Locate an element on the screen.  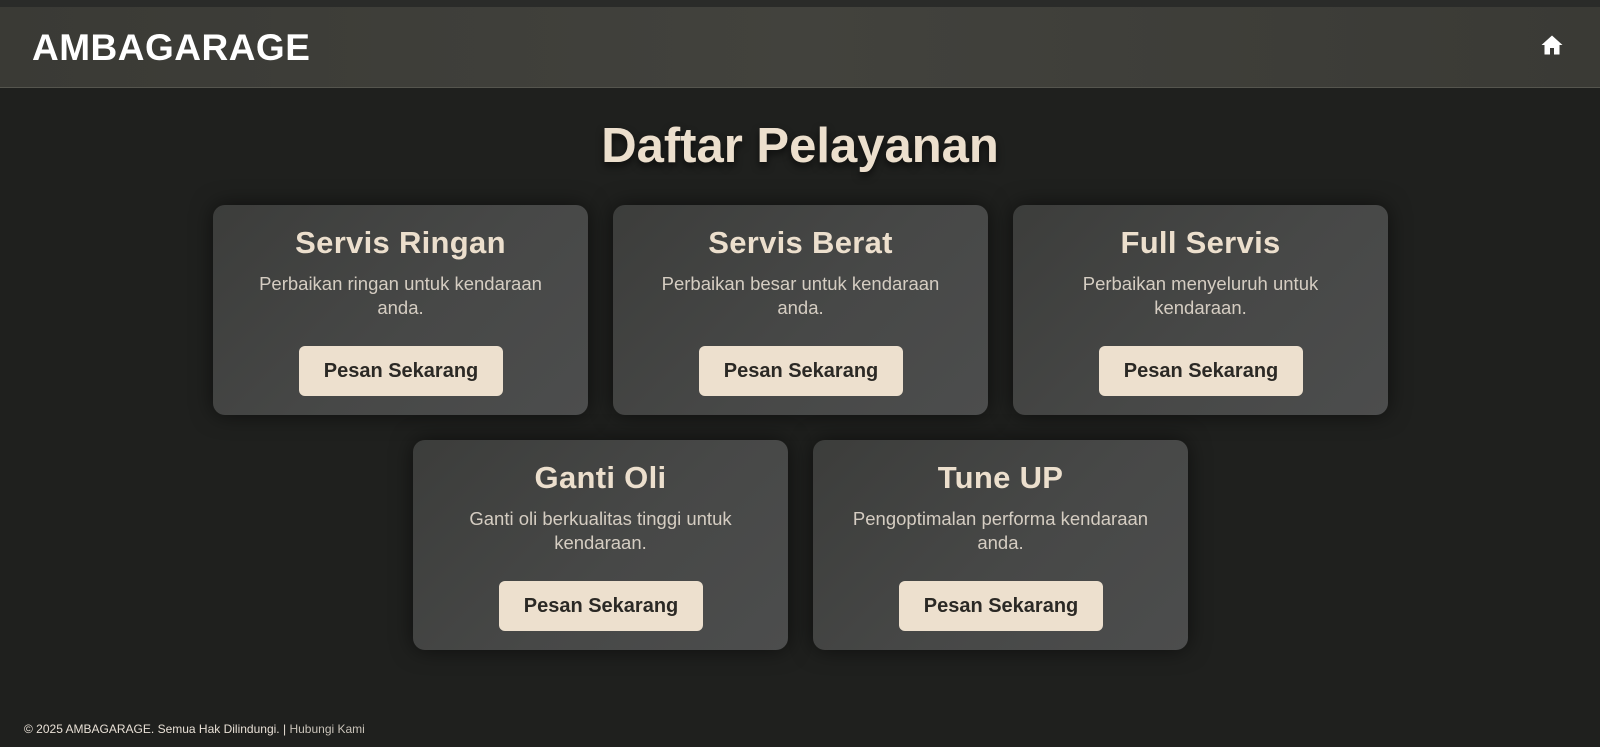
contact-link: Hubungi Kami is located at coordinates (326, 729).